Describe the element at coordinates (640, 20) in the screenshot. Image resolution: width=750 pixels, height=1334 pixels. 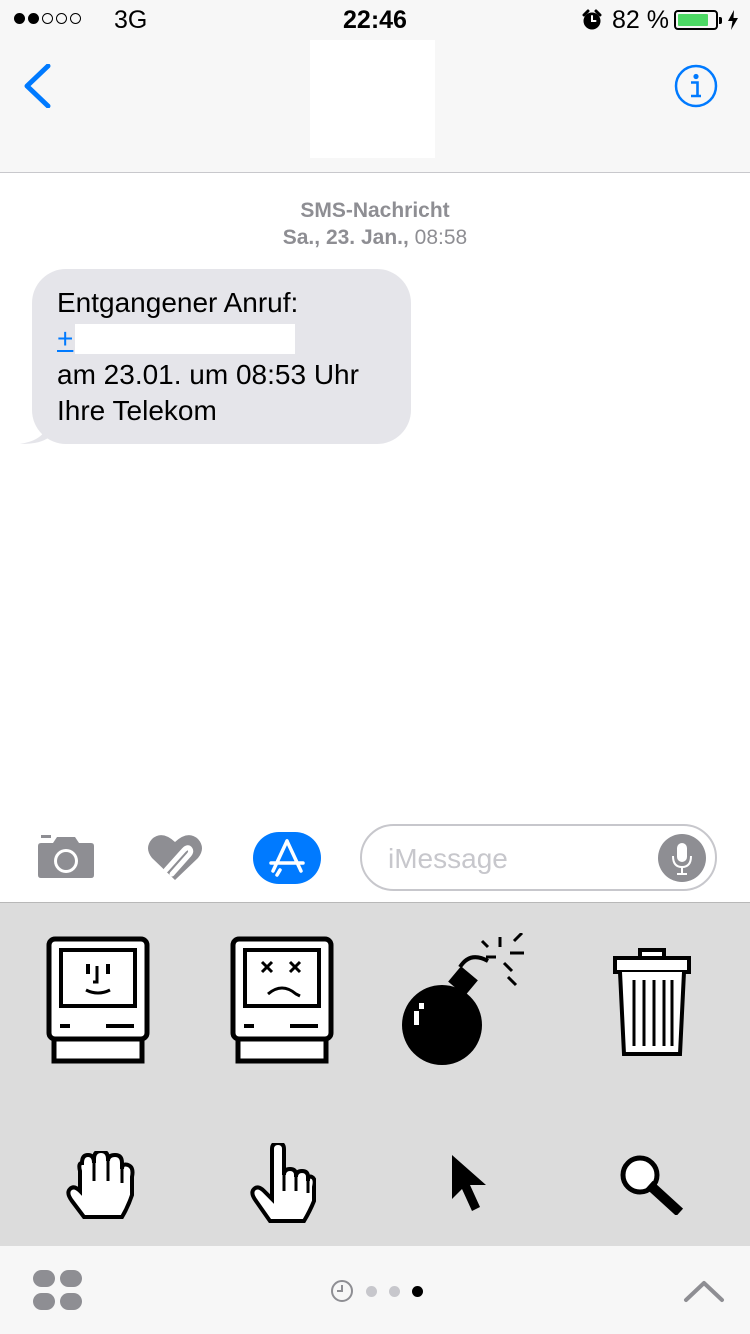
I see `battery-percent: 82 %` at that location.